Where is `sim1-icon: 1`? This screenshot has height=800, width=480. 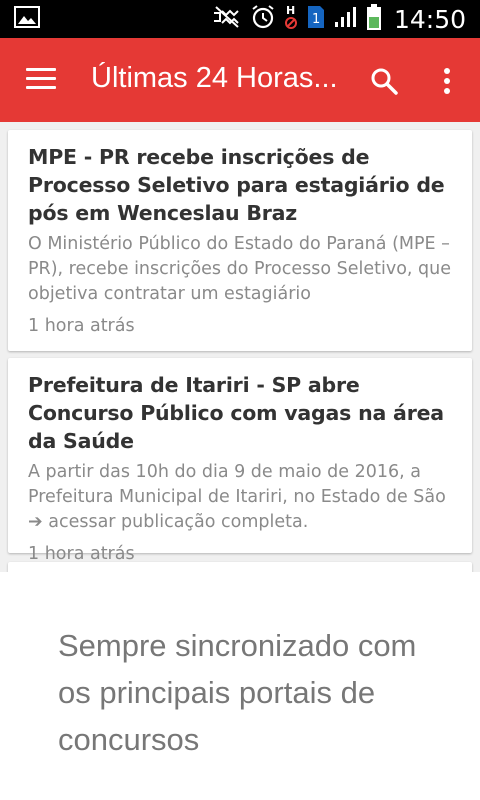
sim1-icon: 1 is located at coordinates (316, 19).